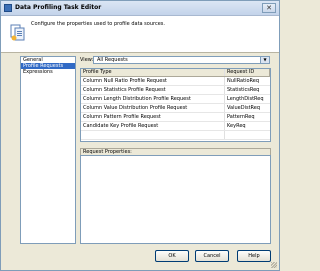 Image resolution: width=320 pixels, height=271 pixels. I want to click on chevron-down-icon: ▼, so click(264, 60).